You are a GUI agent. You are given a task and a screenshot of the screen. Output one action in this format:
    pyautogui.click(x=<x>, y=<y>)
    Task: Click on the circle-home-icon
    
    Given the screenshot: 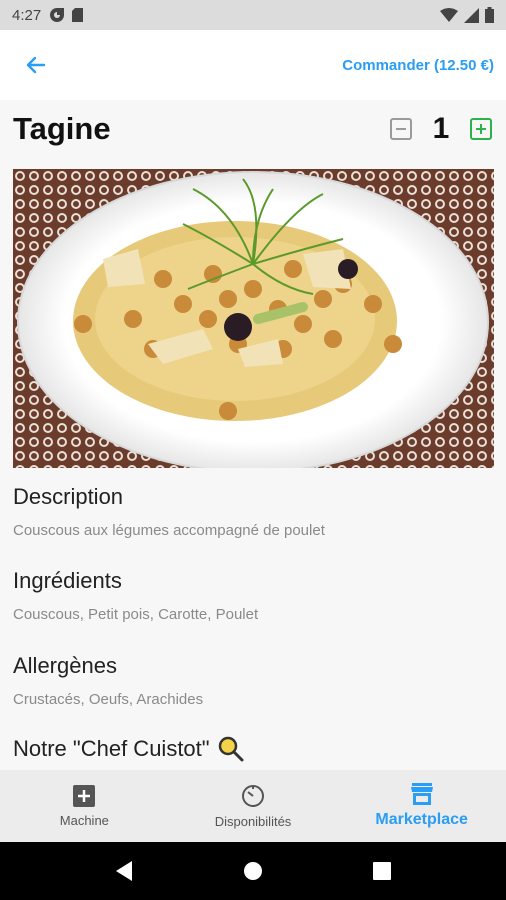 What is the action you would take?
    pyautogui.click(x=252, y=871)
    